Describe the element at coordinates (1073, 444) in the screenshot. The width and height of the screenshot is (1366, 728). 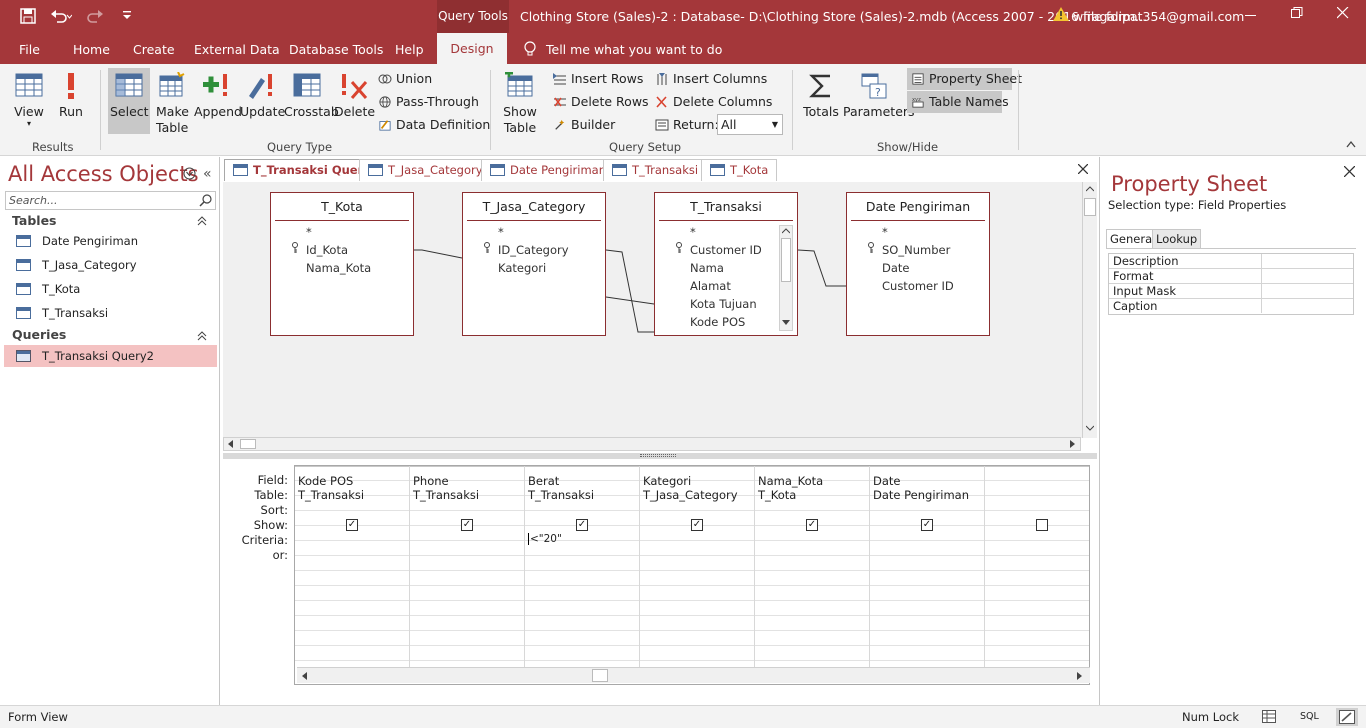
I see `scroll-right-icon` at that location.